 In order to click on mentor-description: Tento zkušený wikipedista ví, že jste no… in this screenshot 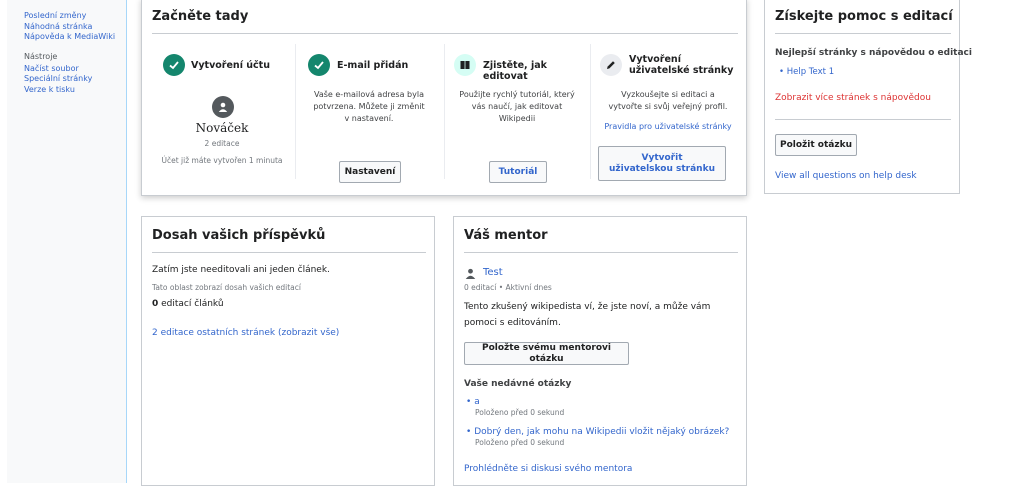, I will do `click(587, 315)`.